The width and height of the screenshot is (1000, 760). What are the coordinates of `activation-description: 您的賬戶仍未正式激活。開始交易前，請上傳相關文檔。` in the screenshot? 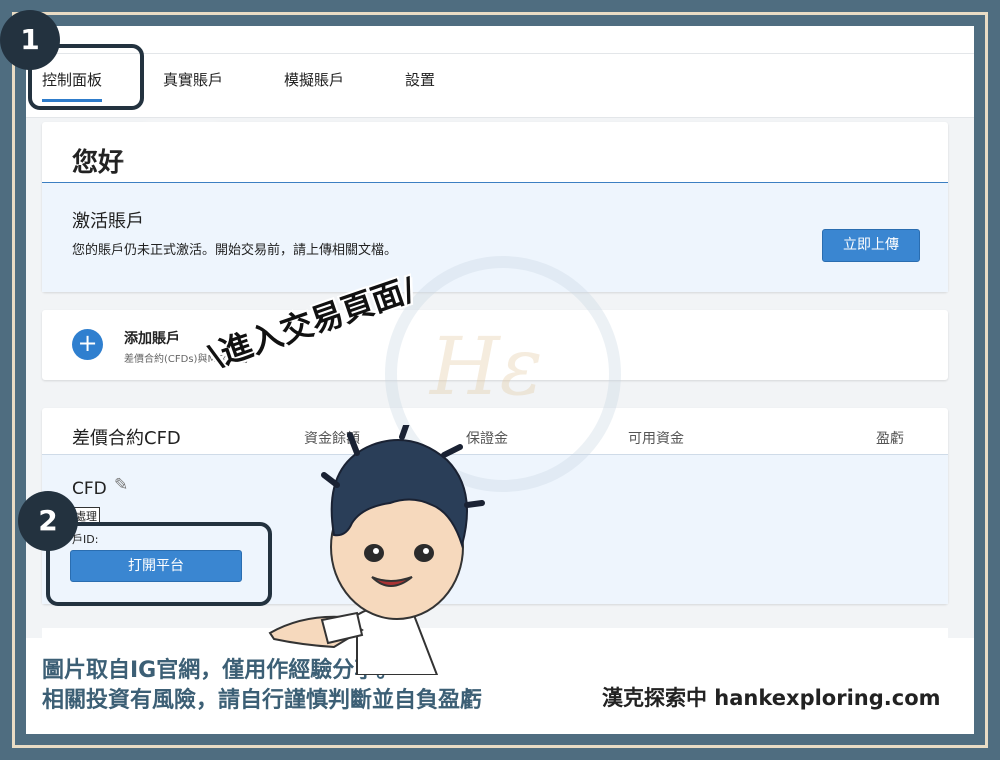 It's located at (235, 250).